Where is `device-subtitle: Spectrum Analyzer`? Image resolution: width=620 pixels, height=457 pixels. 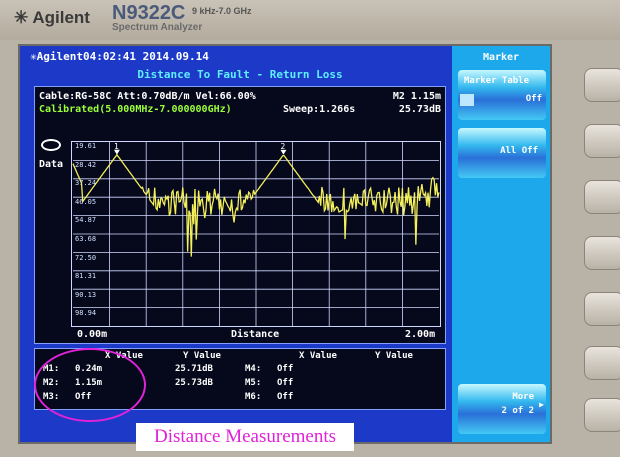
device-subtitle: Spectrum Analyzer is located at coordinates (157, 27).